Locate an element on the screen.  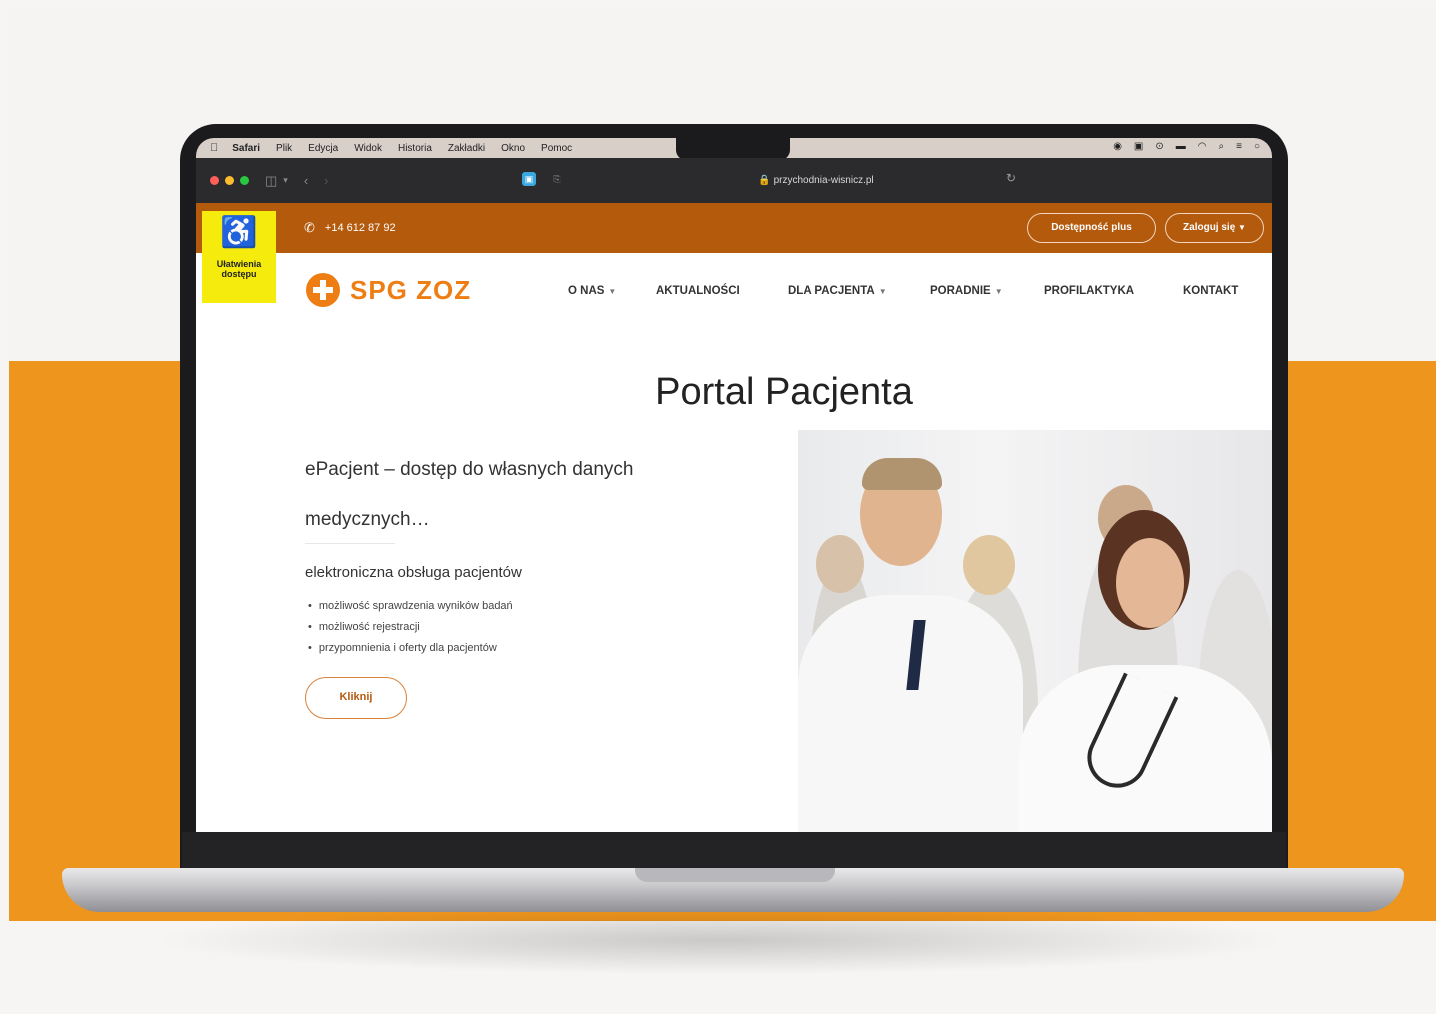
menu-plik: Plik is located at coordinates (284, 148).